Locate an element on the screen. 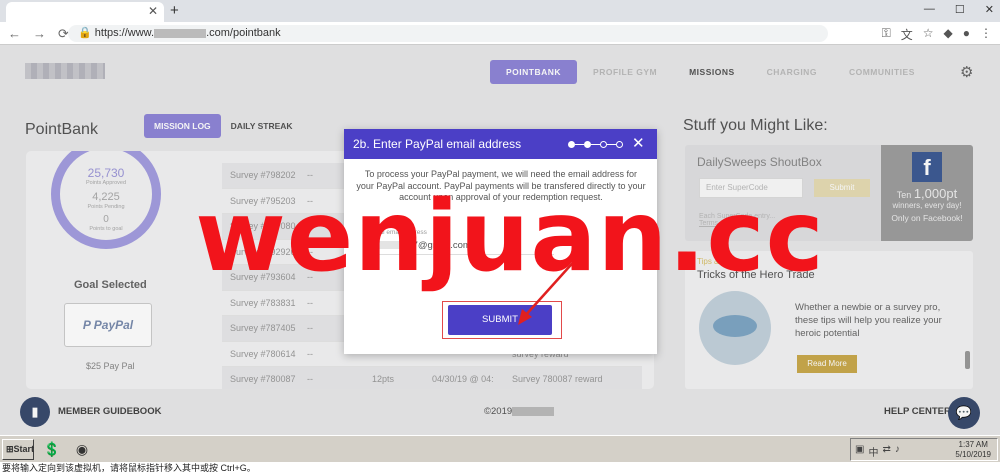  url-suffix: .com/pointbank is located at coordinates (243, 33).